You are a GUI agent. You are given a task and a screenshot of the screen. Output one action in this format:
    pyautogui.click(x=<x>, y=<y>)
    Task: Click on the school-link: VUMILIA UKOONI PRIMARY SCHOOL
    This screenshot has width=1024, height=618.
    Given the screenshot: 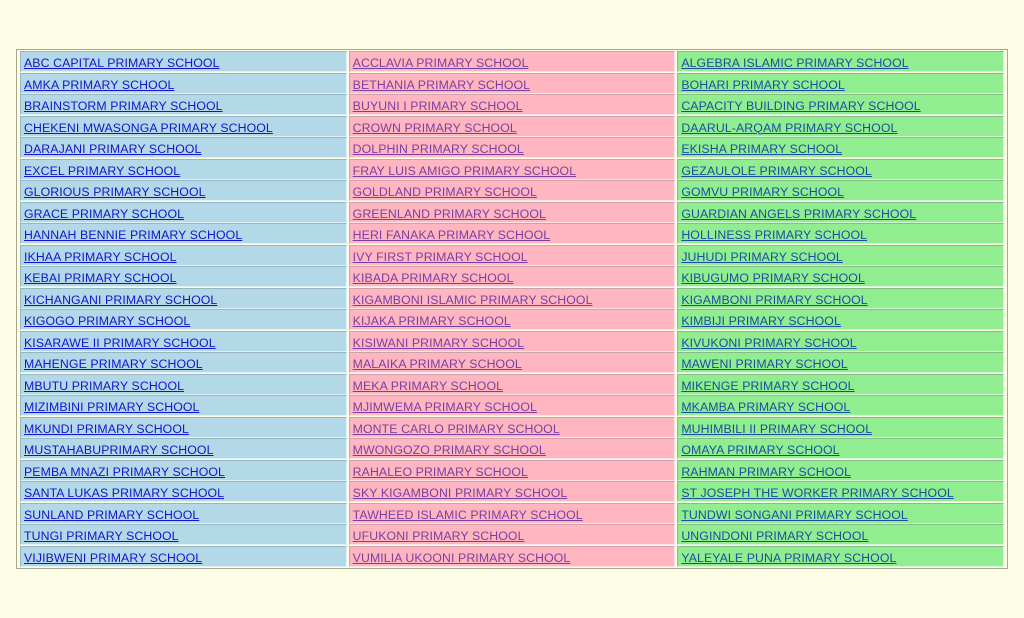 What is the action you would take?
    pyautogui.click(x=462, y=558)
    